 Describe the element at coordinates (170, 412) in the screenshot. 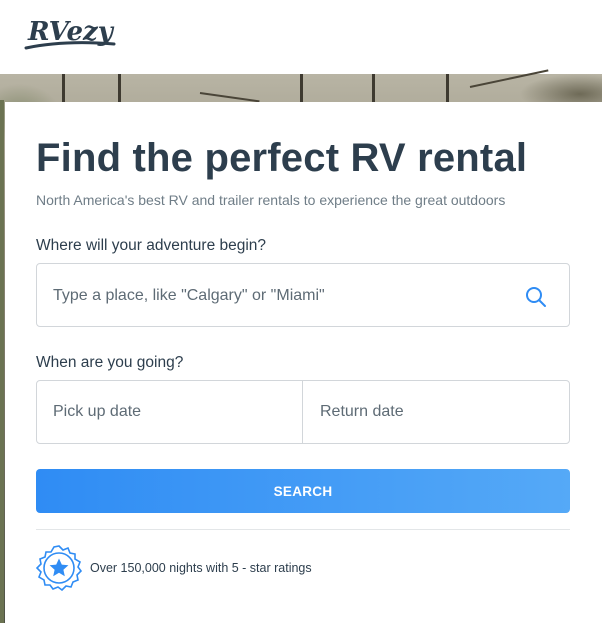

I see `pickup-date-field: Pick up date` at that location.